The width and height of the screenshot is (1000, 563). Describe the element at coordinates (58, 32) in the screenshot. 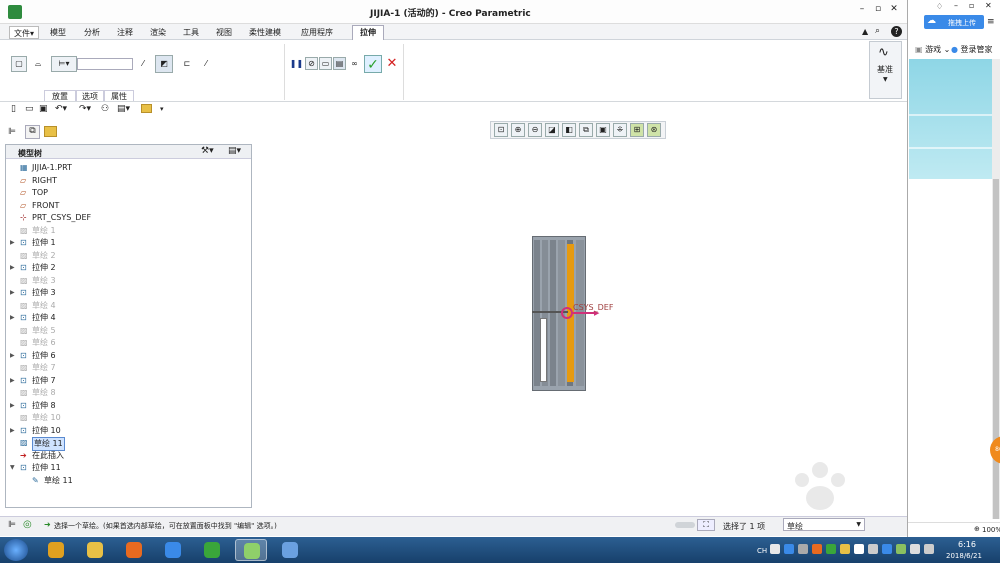

I see `tab-model: 模型` at that location.